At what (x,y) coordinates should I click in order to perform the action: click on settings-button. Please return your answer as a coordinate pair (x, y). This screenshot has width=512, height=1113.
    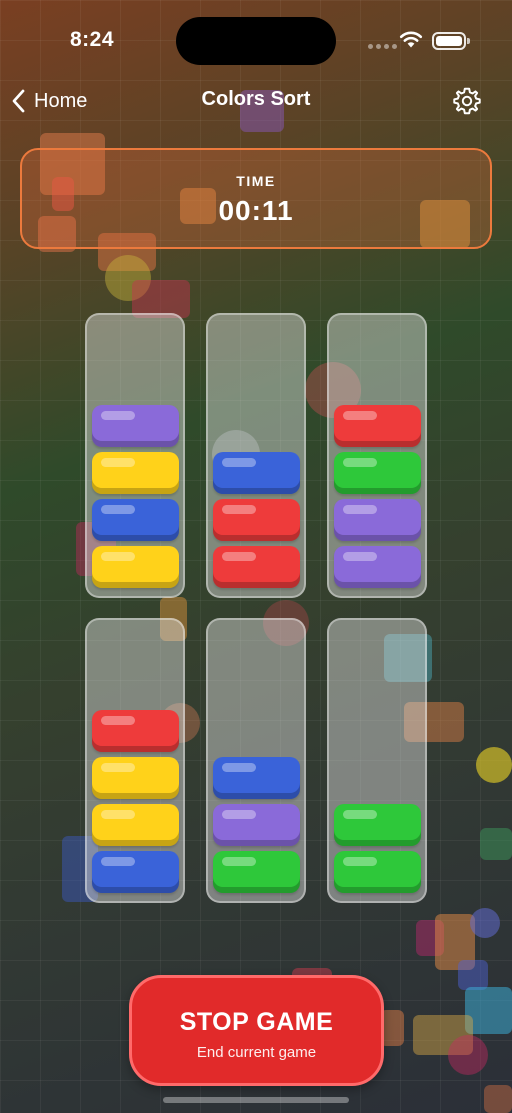
    Looking at the image, I should click on (467, 101).